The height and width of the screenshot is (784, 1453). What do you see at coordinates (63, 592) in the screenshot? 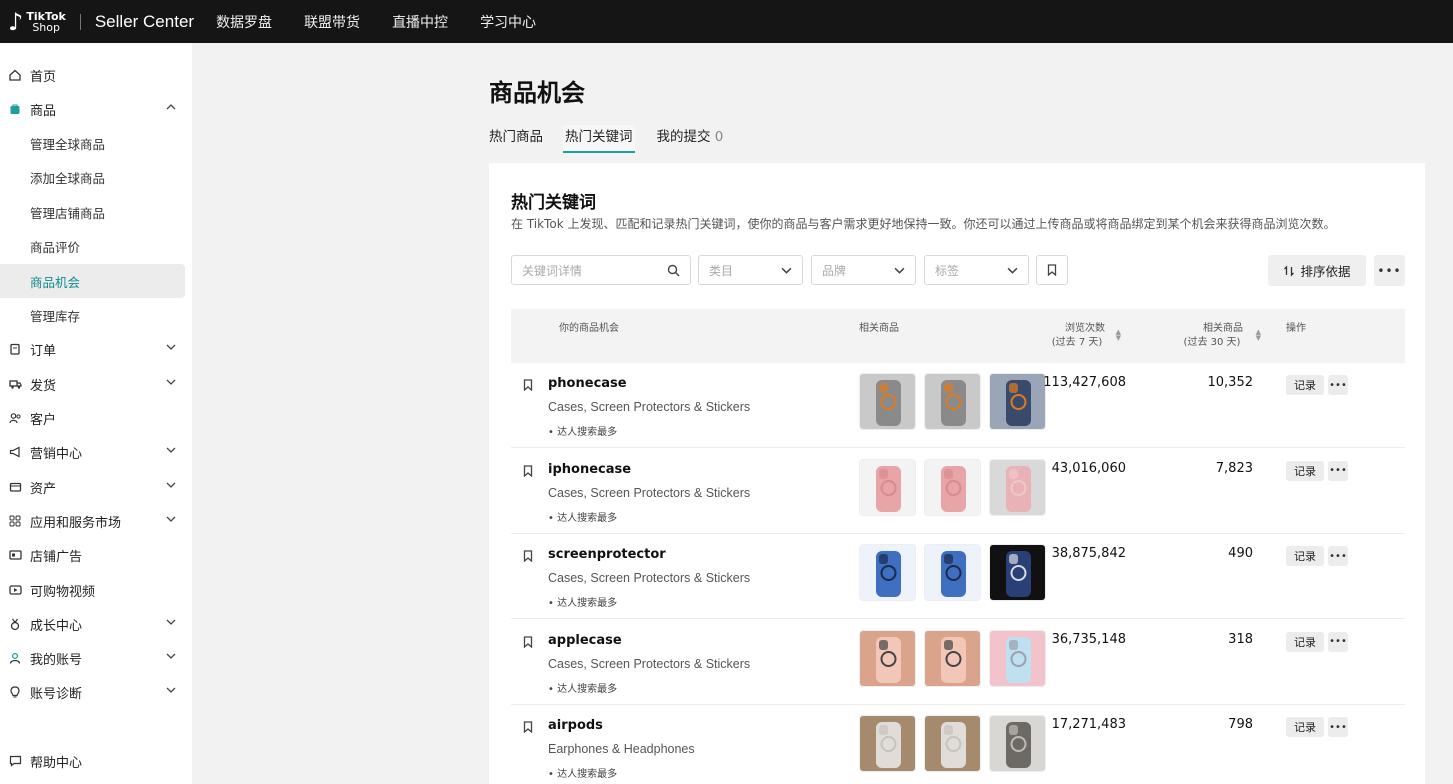
I see `sidebar-item-label: 可购物视频` at bounding box center [63, 592].